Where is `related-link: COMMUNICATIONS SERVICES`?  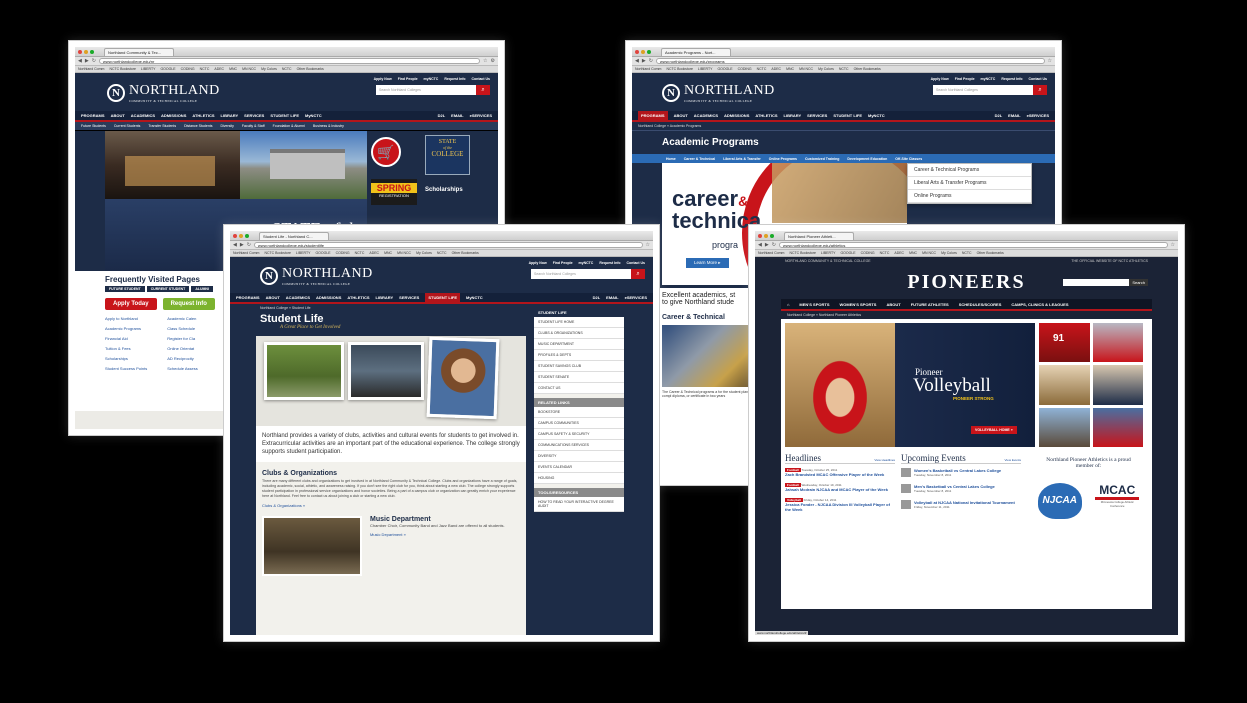 related-link: COMMUNICATIONS SERVICES is located at coordinates (579, 445).